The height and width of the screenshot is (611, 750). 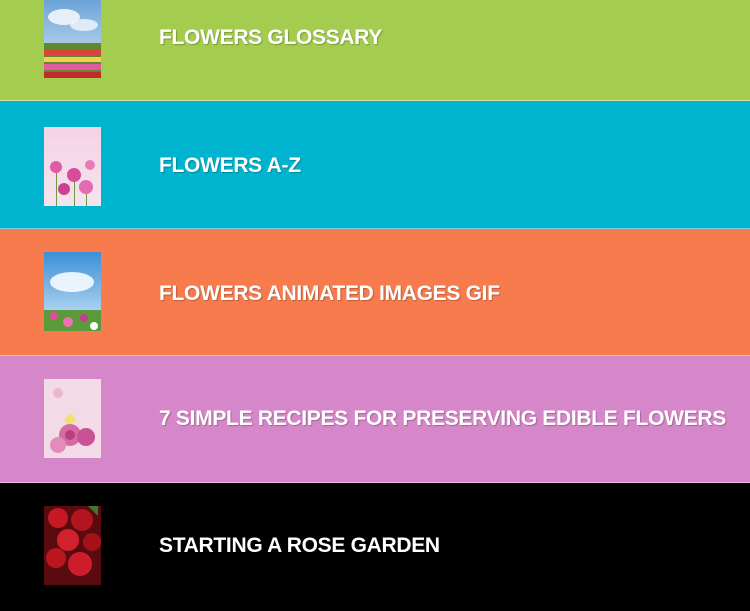 I want to click on field-of-tulips-thumbnail, so click(x=72, y=39).